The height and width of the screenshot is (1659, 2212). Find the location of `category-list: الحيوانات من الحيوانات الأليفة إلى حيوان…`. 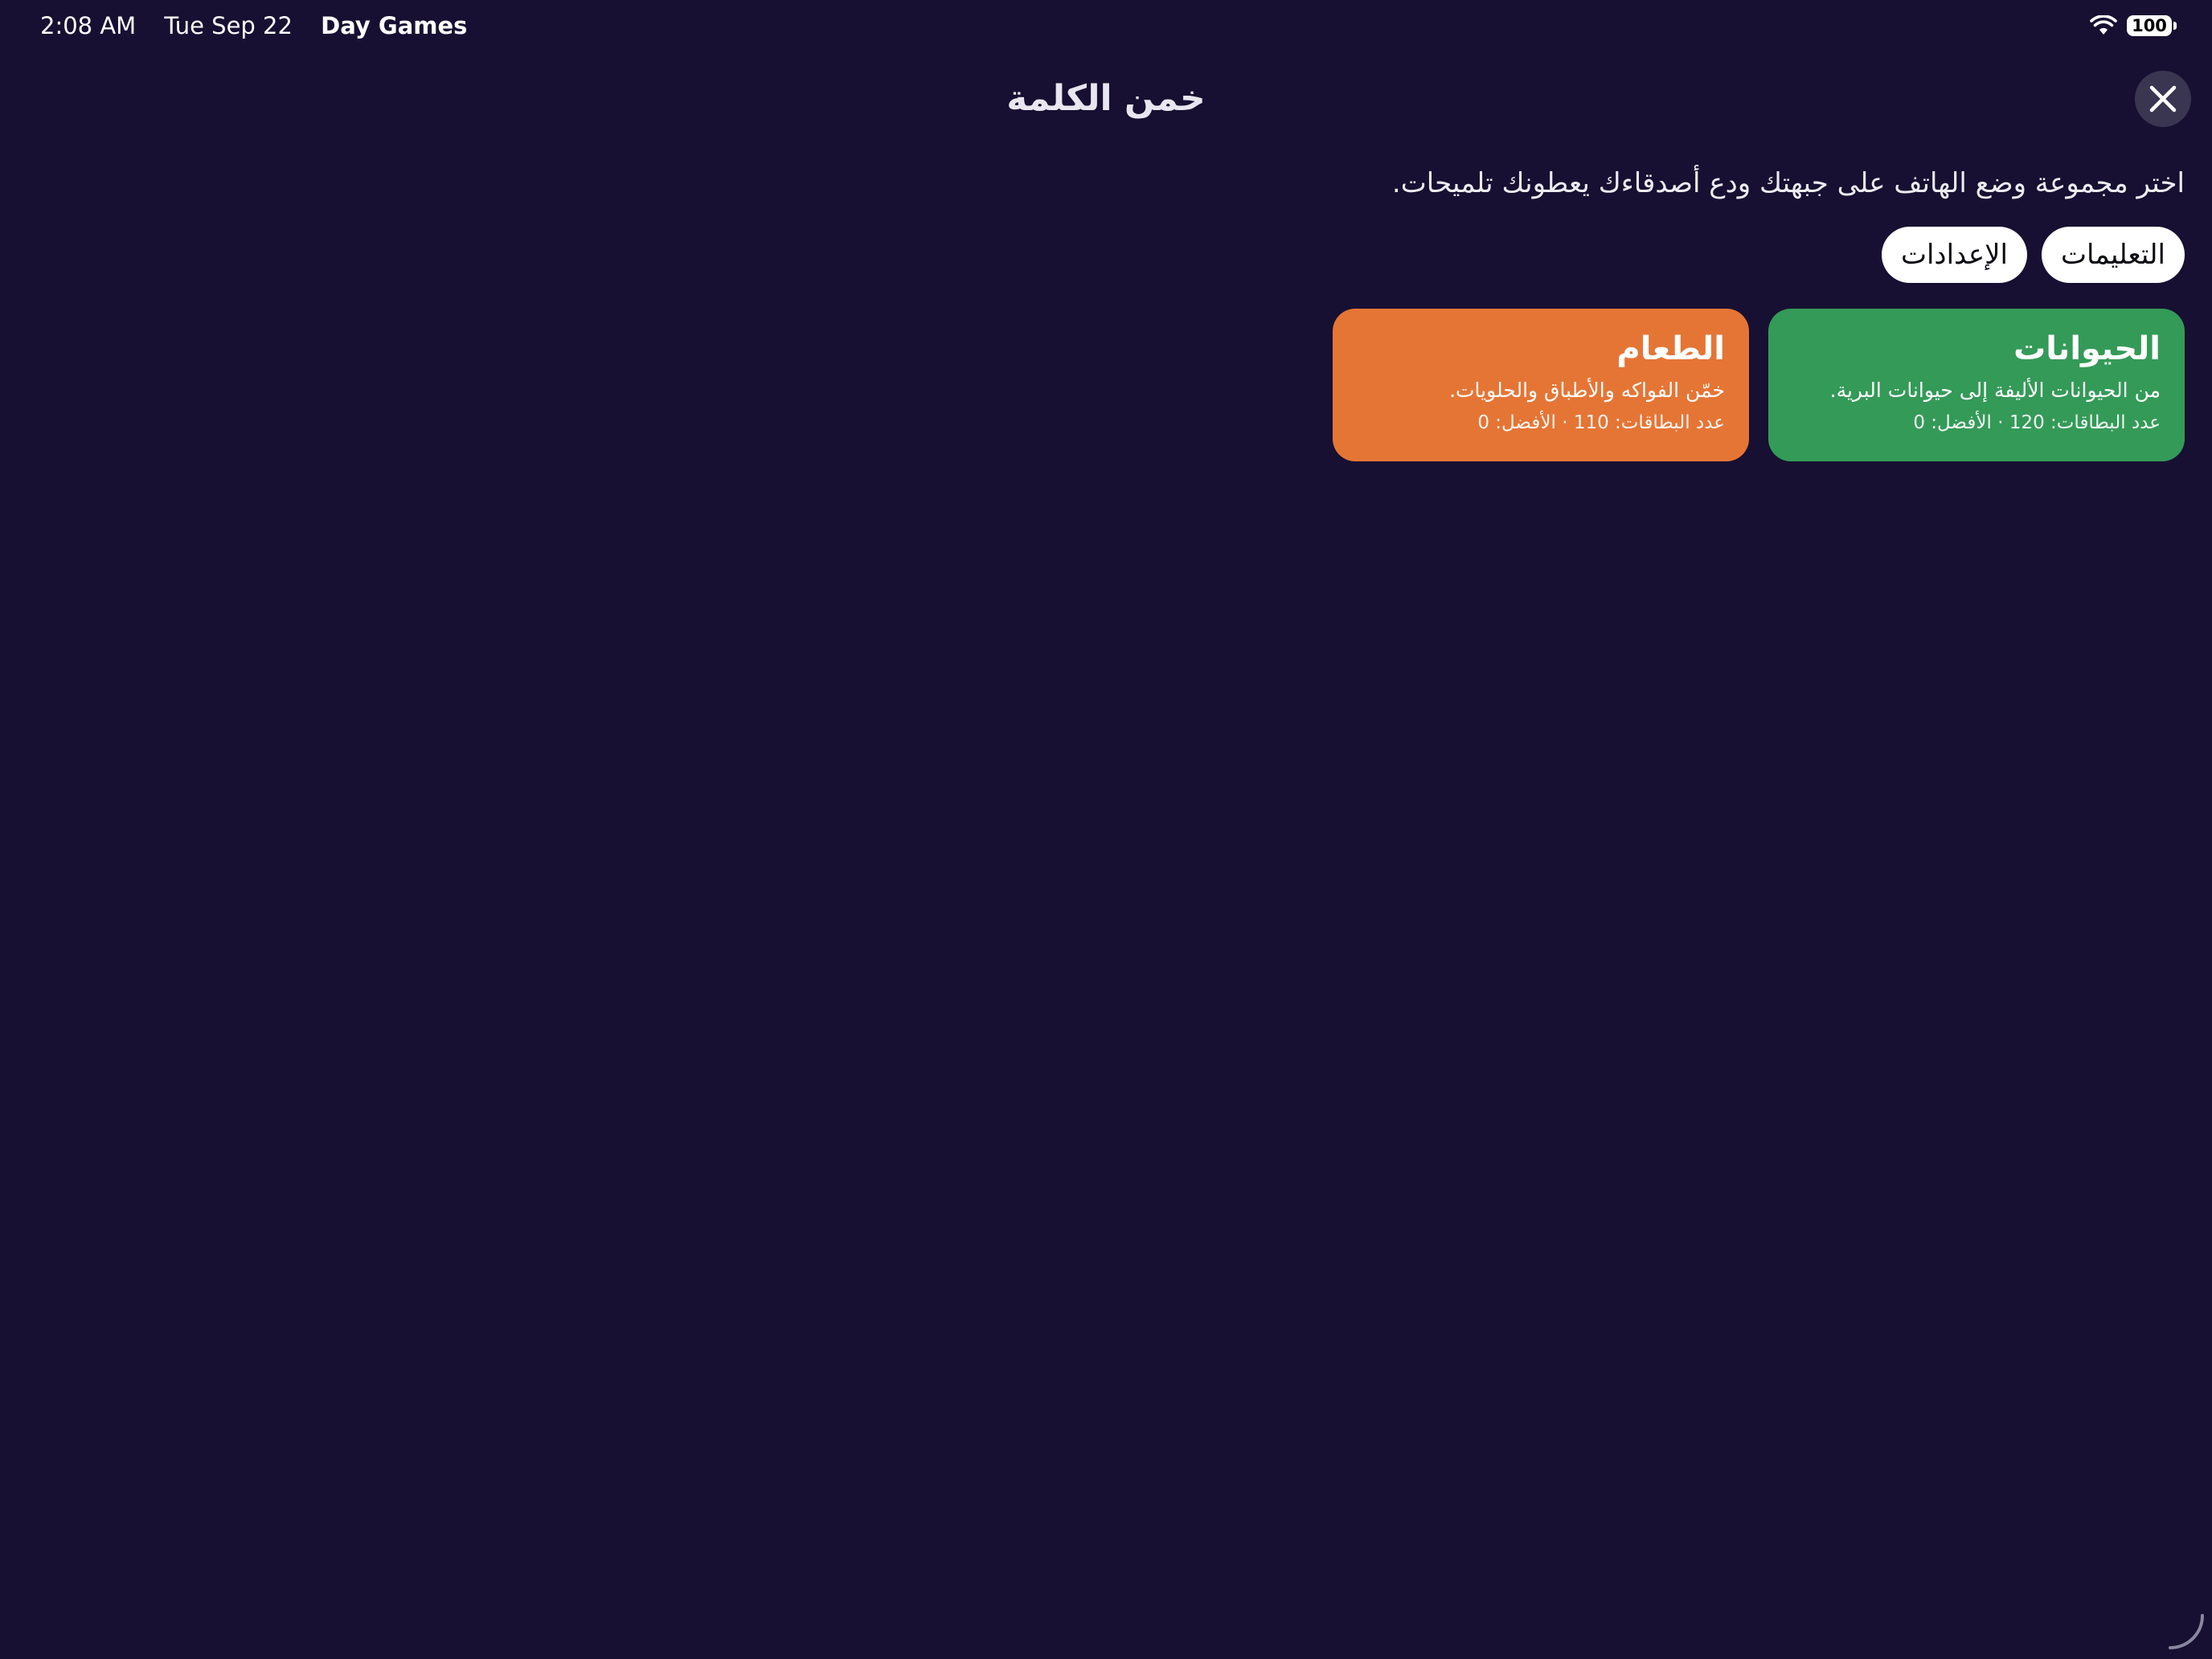

category-list: الحيوانات من الحيوانات الأليفة إلى حيوان… is located at coordinates (1759, 385).